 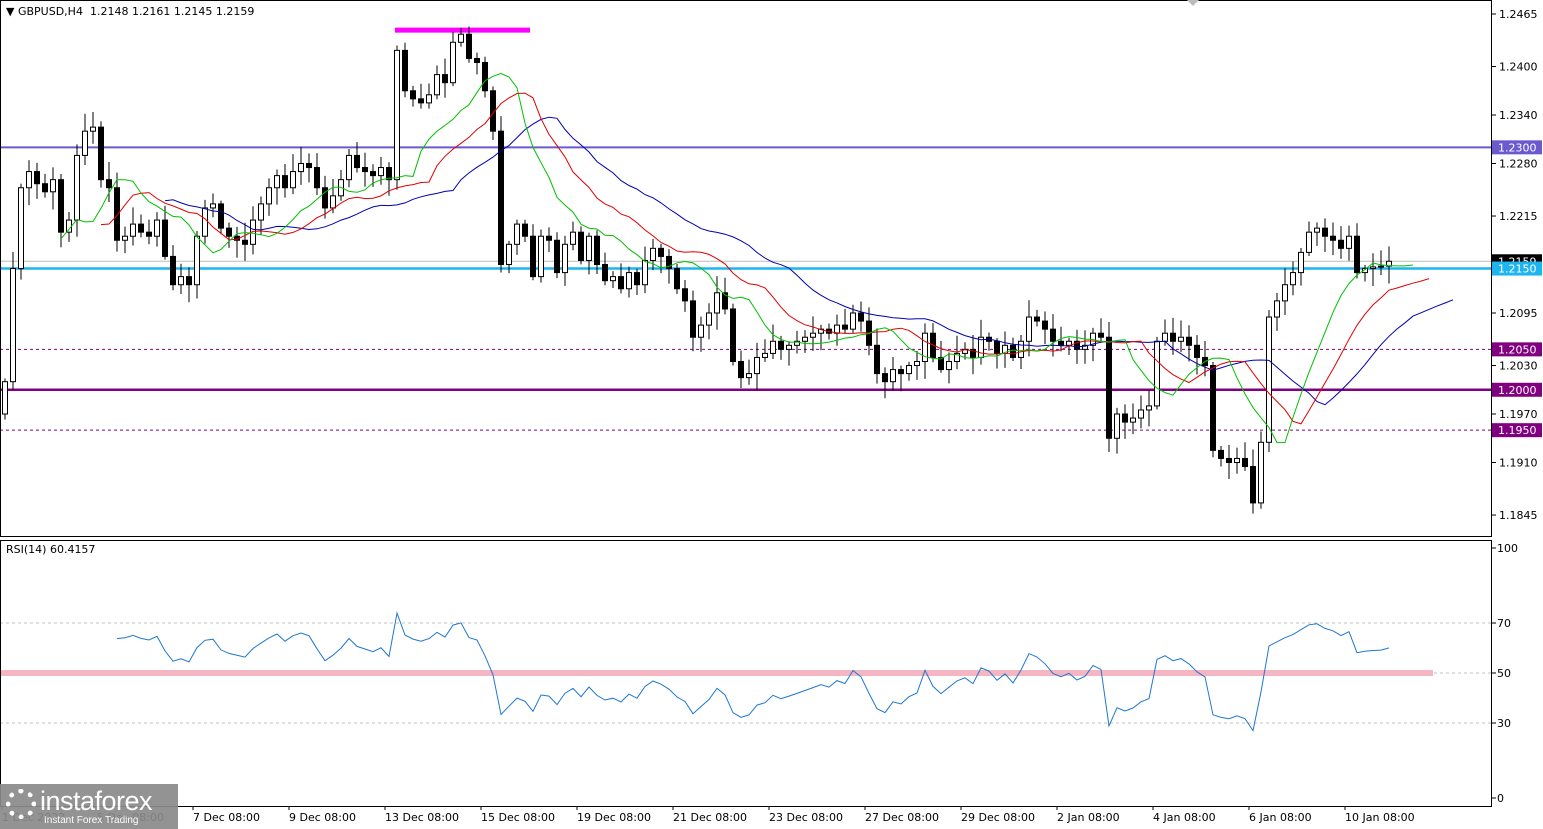 I want to click on time-tick-label: 21 Dec 08:00, so click(x=710, y=817).